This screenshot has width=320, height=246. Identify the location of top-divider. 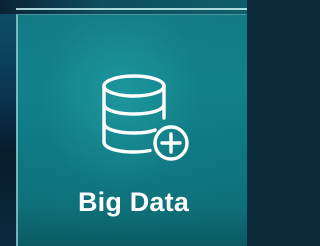
(131, 9).